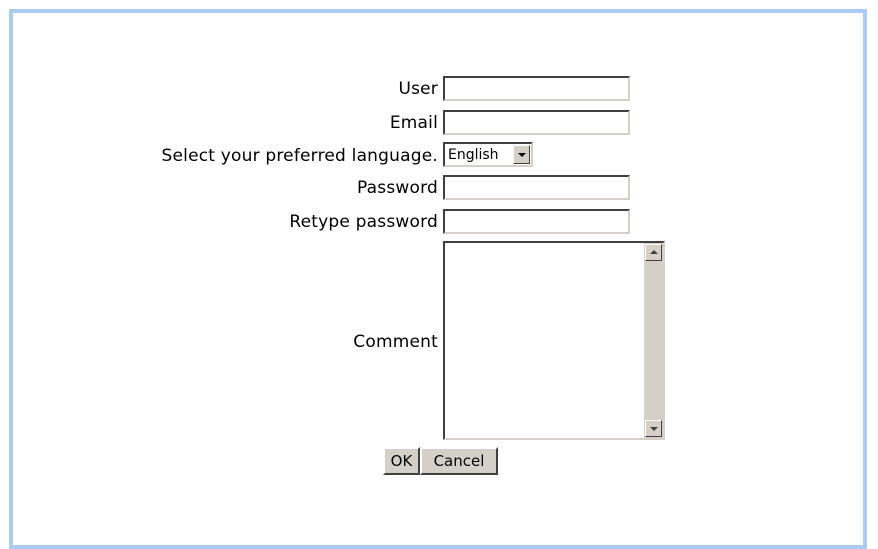  Describe the element at coordinates (536, 221) in the screenshot. I see `retype-password-field` at that location.